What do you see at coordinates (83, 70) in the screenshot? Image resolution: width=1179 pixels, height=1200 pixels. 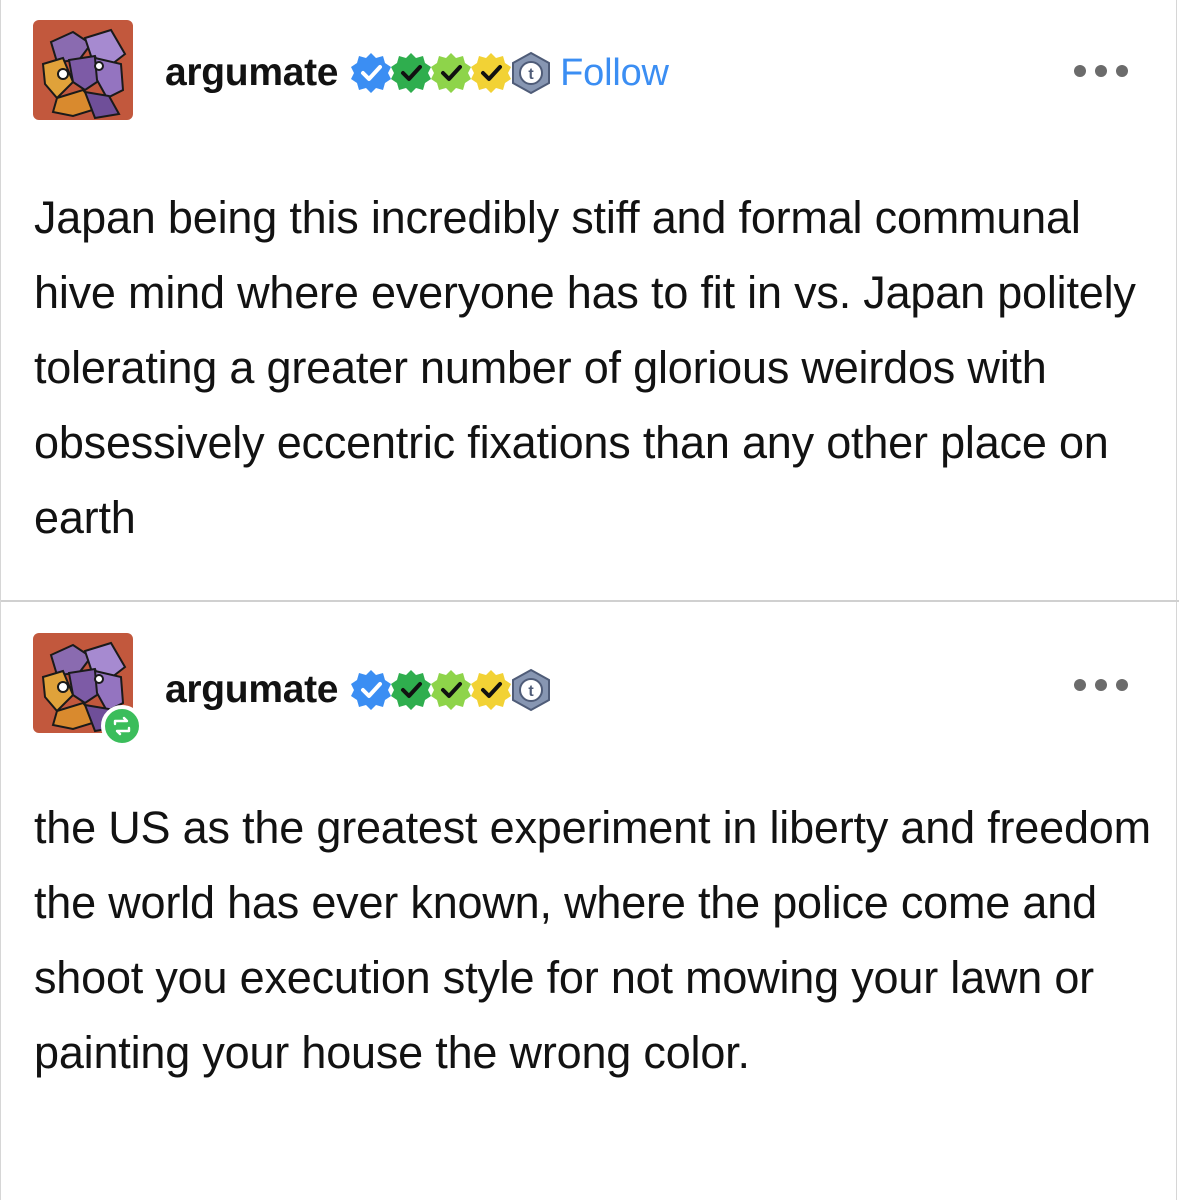 I see `avatar` at bounding box center [83, 70].